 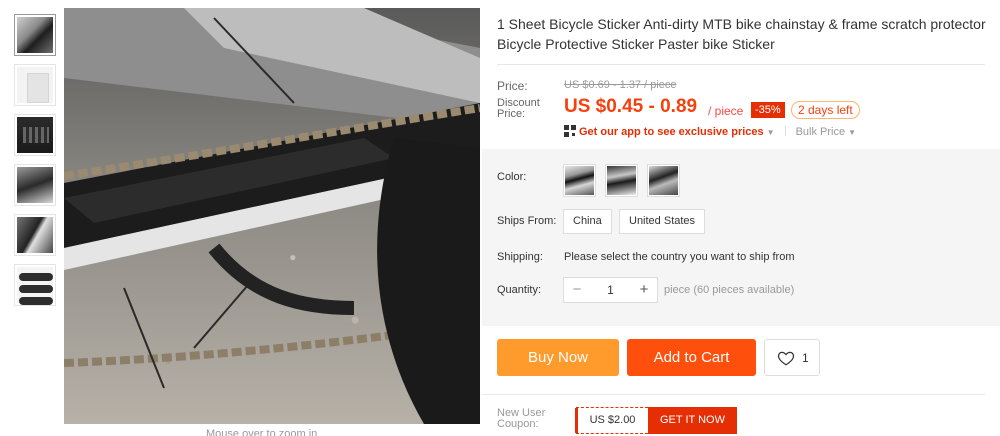 What do you see at coordinates (741, 64) in the screenshot?
I see `title-divider` at bounding box center [741, 64].